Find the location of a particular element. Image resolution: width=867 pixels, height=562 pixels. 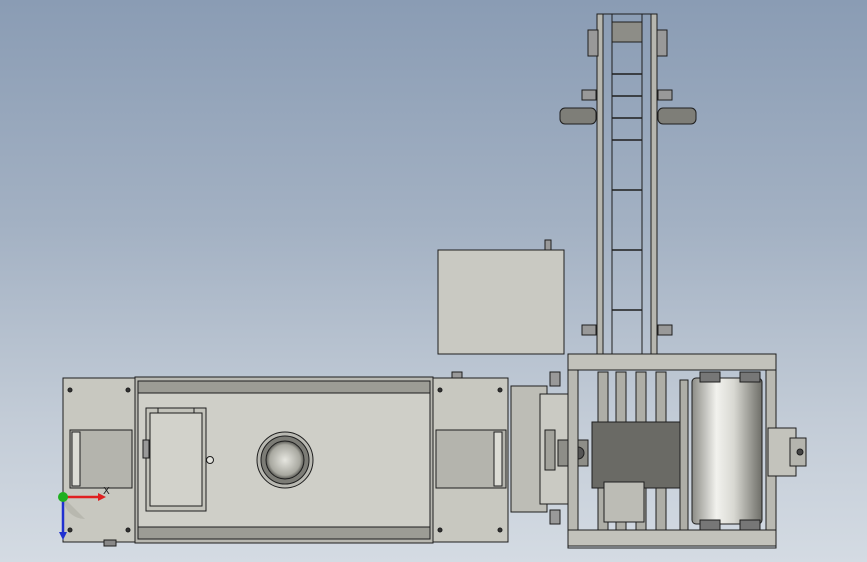

x-axis-label: X is located at coordinates (106, 491).